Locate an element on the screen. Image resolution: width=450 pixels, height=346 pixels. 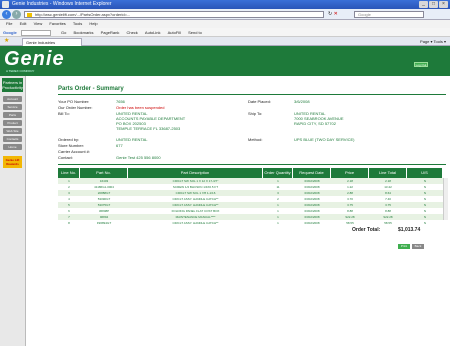
page-favicon-icon is located at coordinates (29, 15).